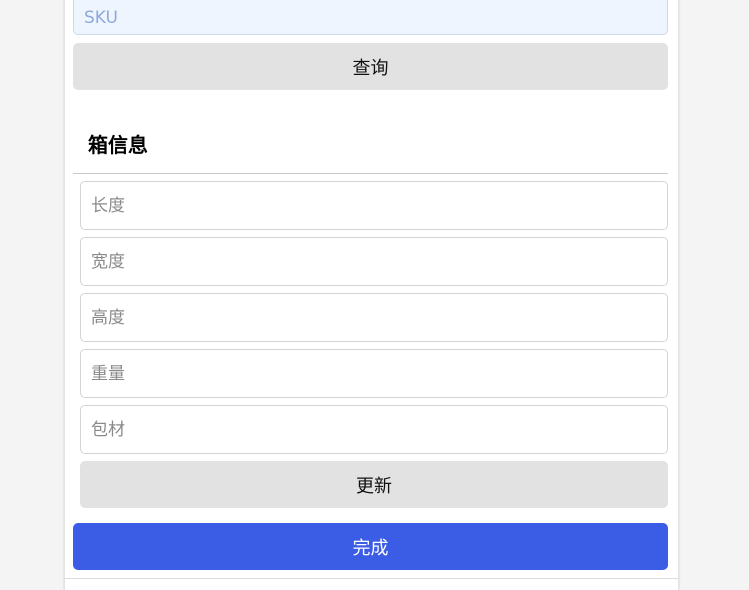  What do you see at coordinates (374, 205) in the screenshot?
I see `length-input` at bounding box center [374, 205].